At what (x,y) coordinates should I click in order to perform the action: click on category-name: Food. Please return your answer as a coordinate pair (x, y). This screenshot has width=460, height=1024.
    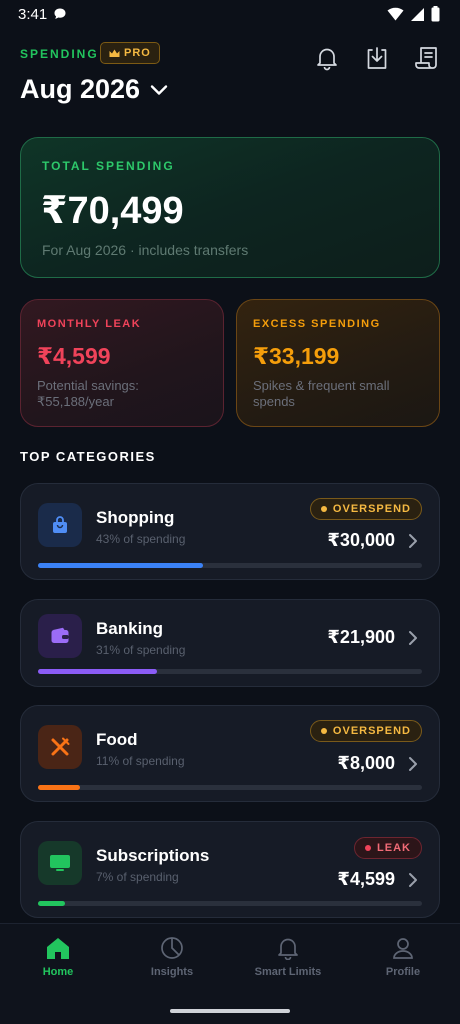
    Looking at the image, I should click on (117, 739).